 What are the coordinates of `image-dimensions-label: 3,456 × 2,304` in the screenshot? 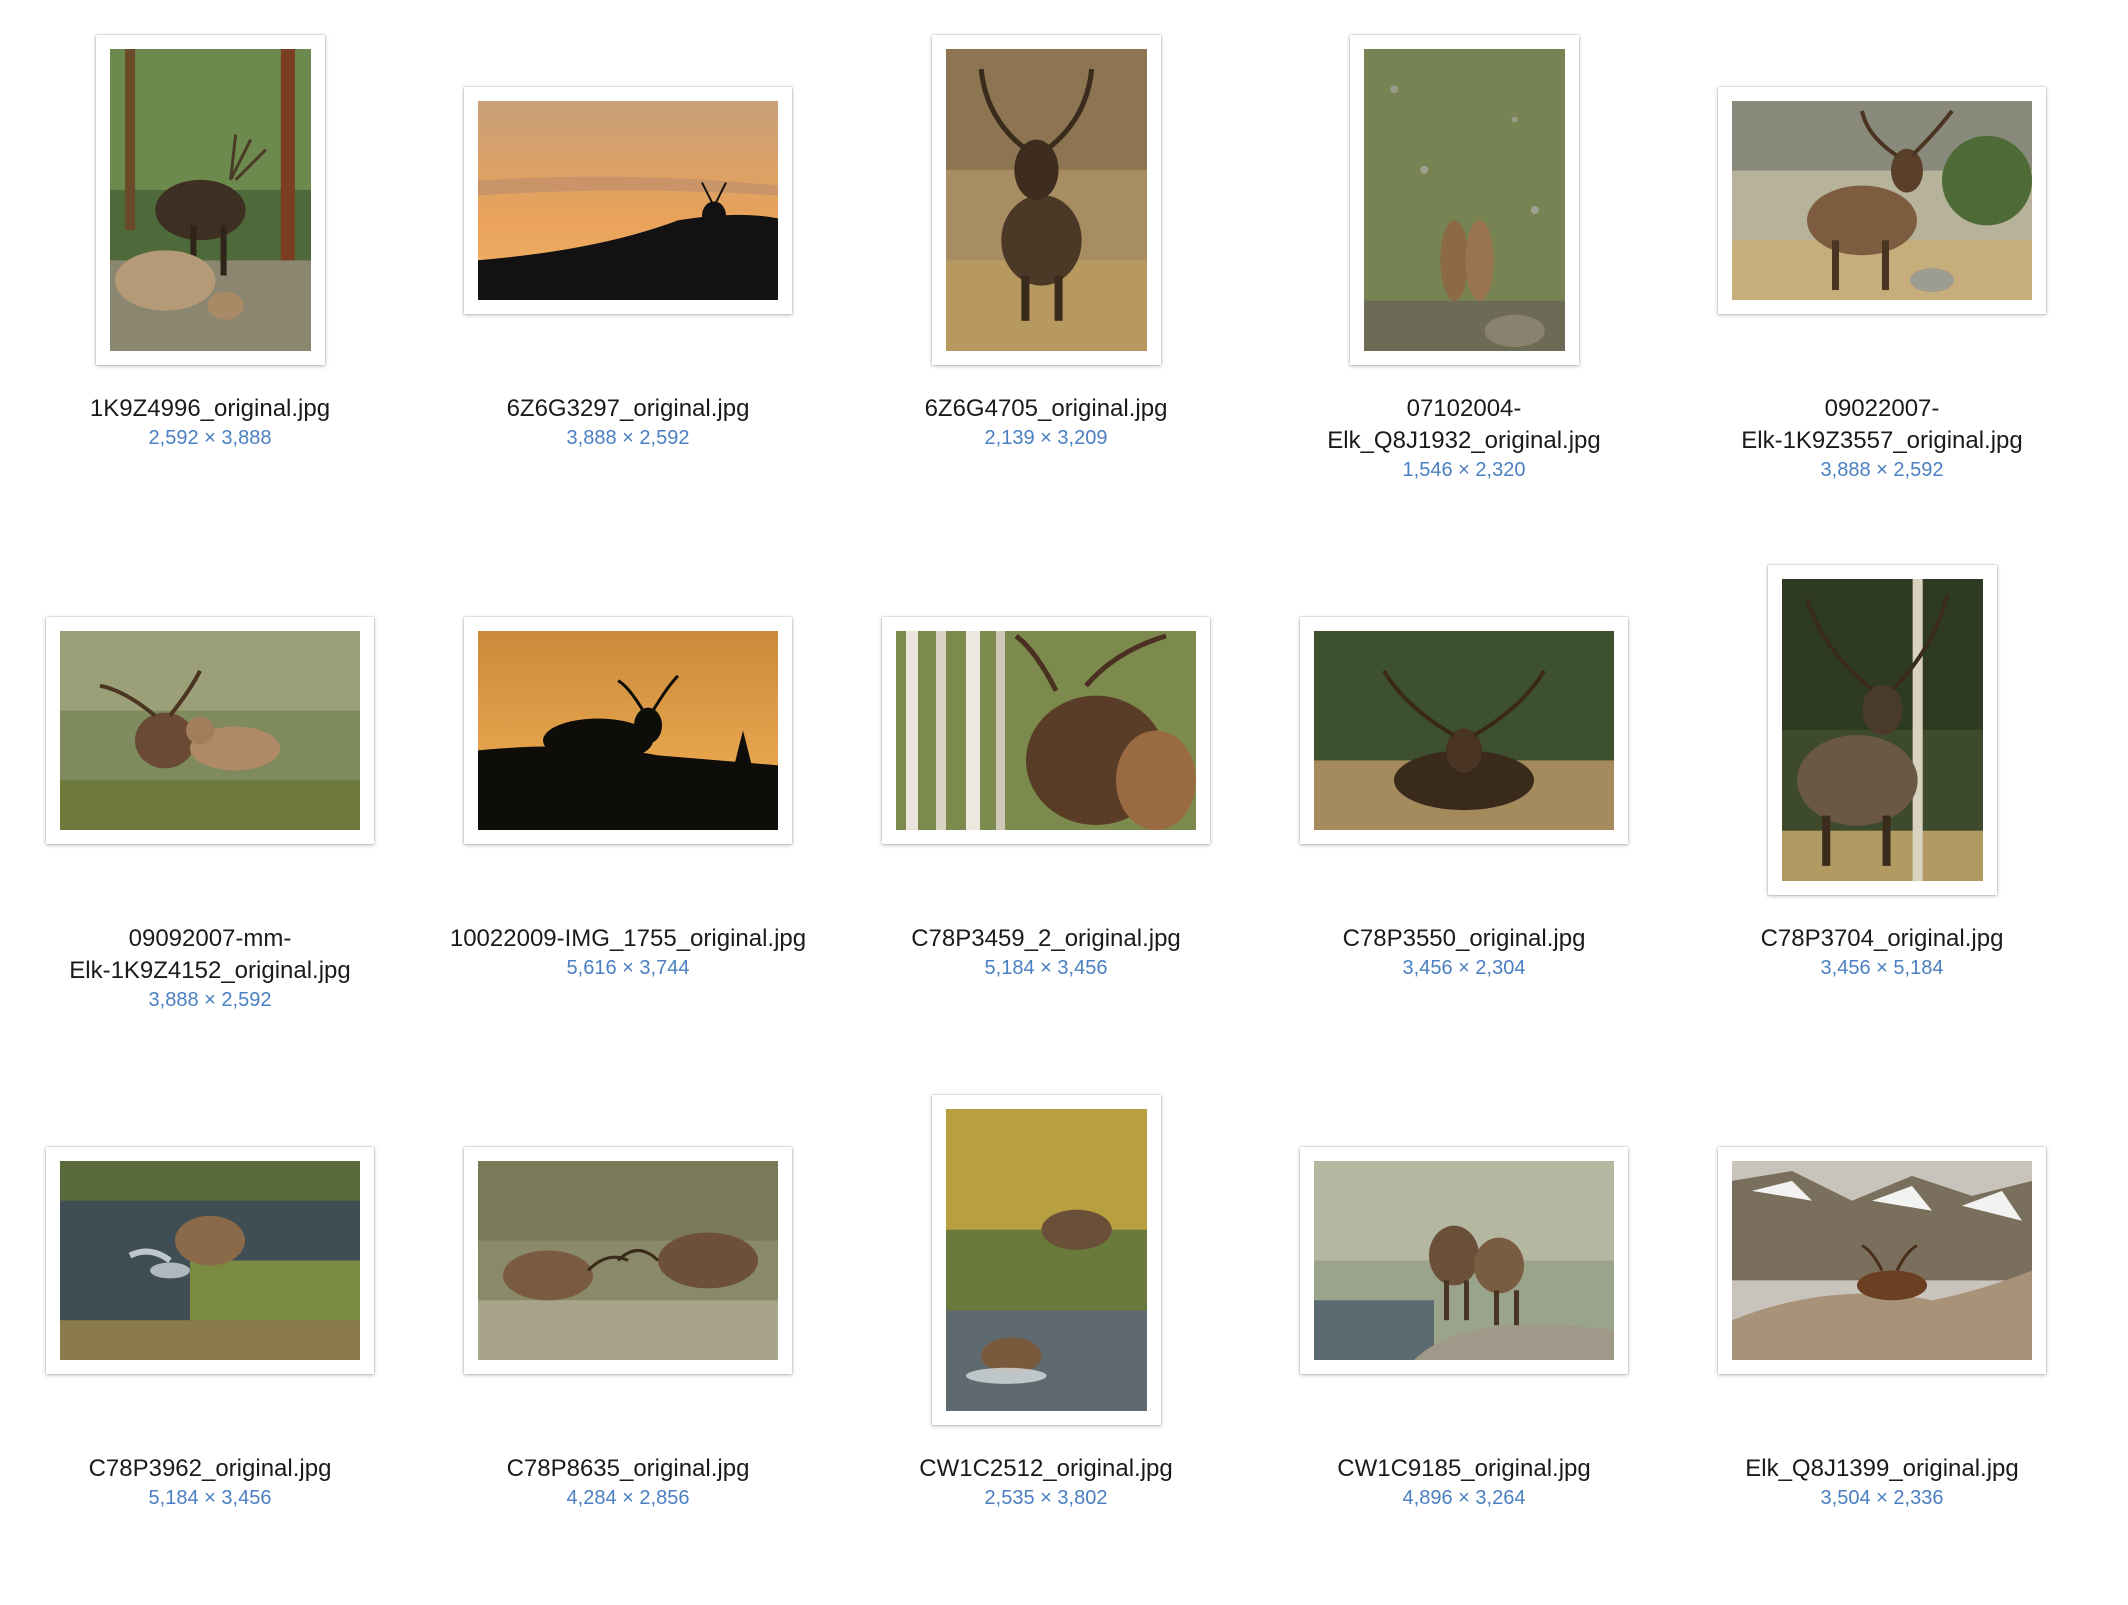 It's located at (1464, 968).